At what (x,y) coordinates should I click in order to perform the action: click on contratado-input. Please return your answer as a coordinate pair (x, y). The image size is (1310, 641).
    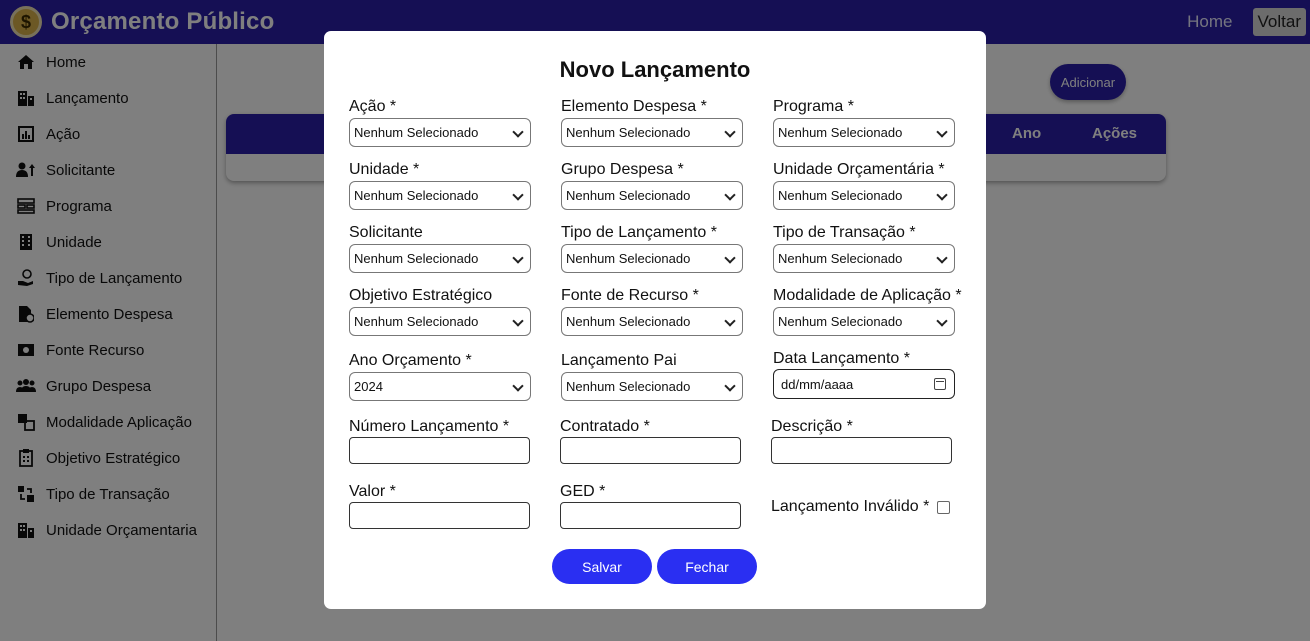
    Looking at the image, I should click on (650, 450).